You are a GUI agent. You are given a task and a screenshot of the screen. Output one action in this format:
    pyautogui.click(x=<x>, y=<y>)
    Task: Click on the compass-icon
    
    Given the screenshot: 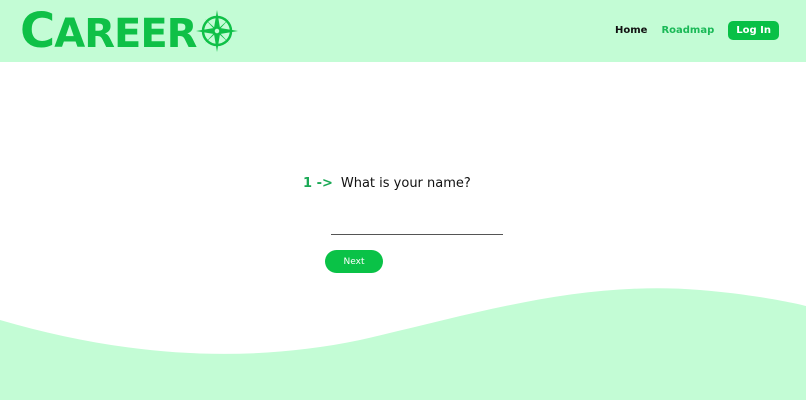 What is the action you would take?
    pyautogui.click(x=217, y=31)
    